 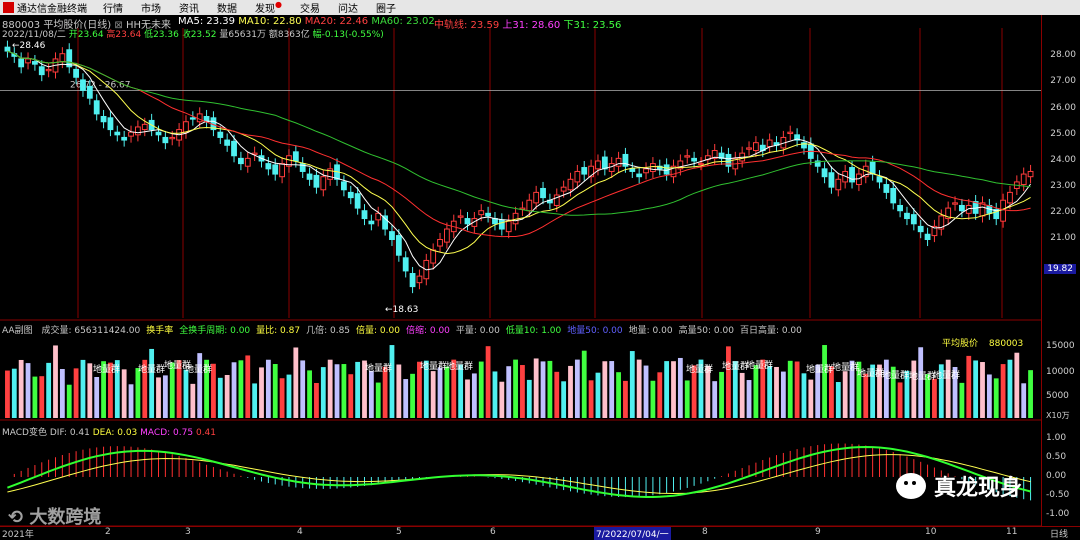 What do you see at coordinates (300, 532) in the screenshot?
I see `x-tick-label: 4` at bounding box center [300, 532].